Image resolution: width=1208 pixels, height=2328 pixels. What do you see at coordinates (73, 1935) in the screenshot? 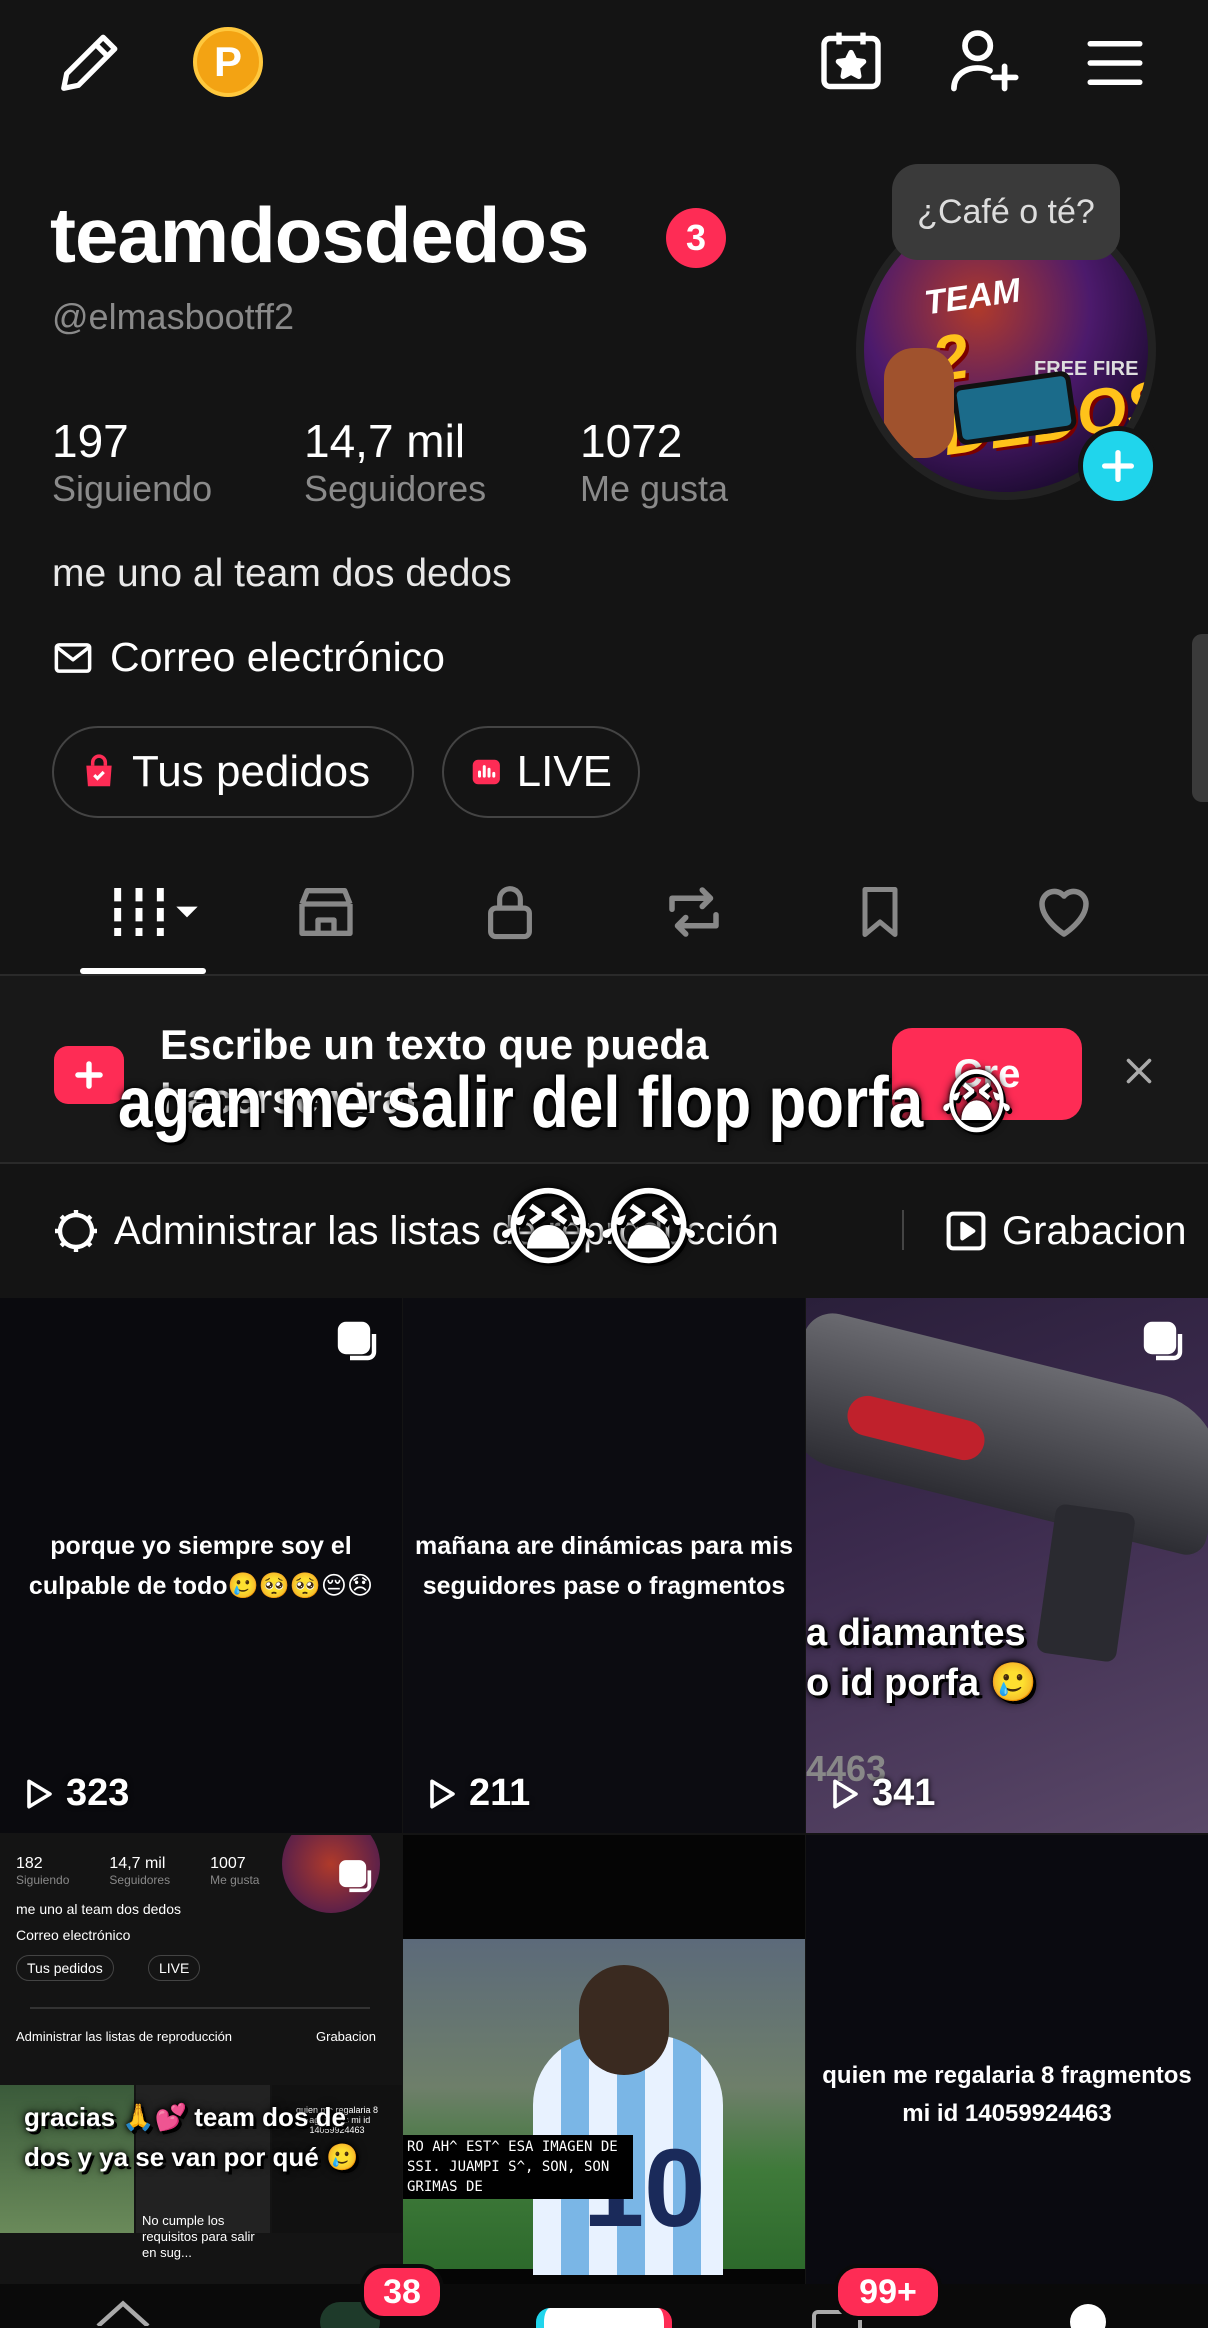
I see `mini-email: Correo electrónico` at bounding box center [73, 1935].